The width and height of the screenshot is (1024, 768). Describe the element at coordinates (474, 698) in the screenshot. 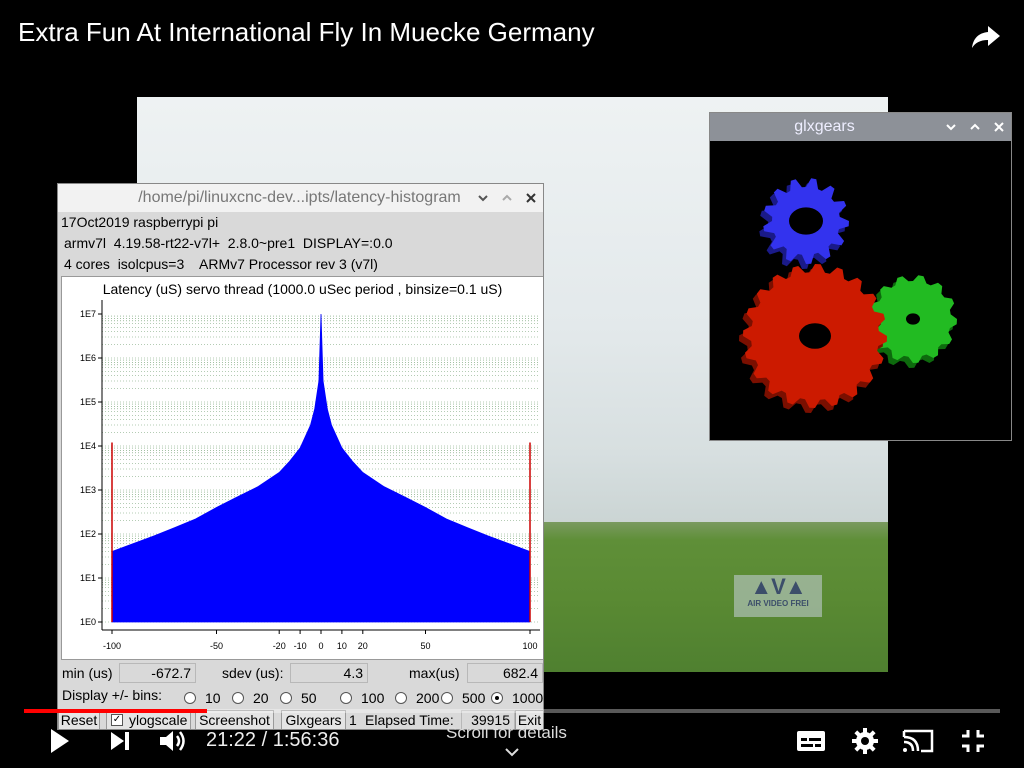

I see `bin-radio-label: 500` at that location.